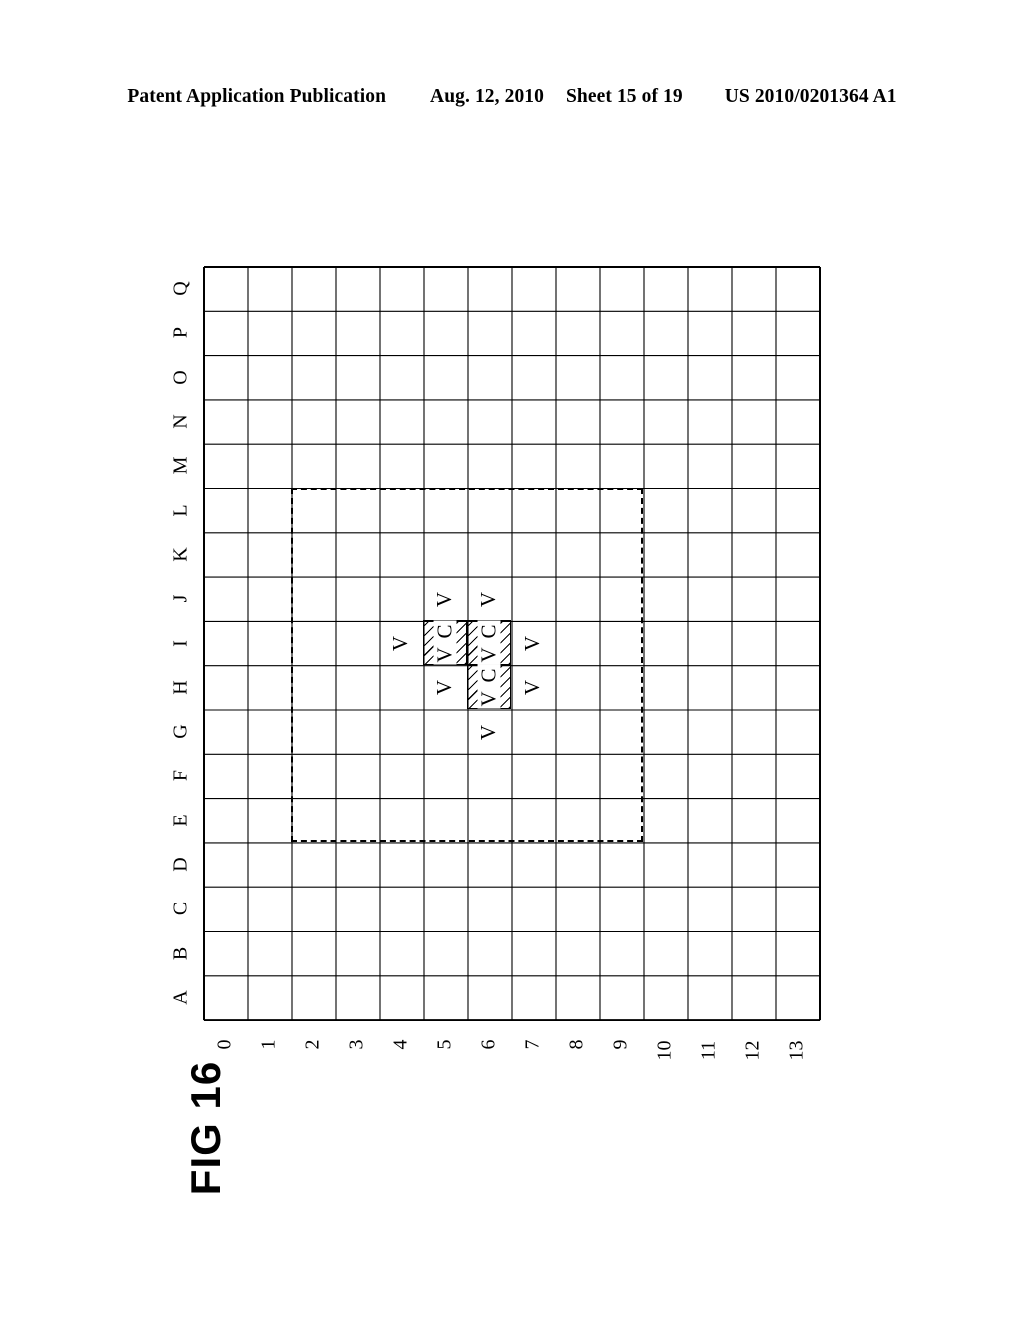 This screenshot has height=1320, width=1024. Describe the element at coordinates (444, 1044) in the screenshot. I see `axis-number-5: 5` at that location.